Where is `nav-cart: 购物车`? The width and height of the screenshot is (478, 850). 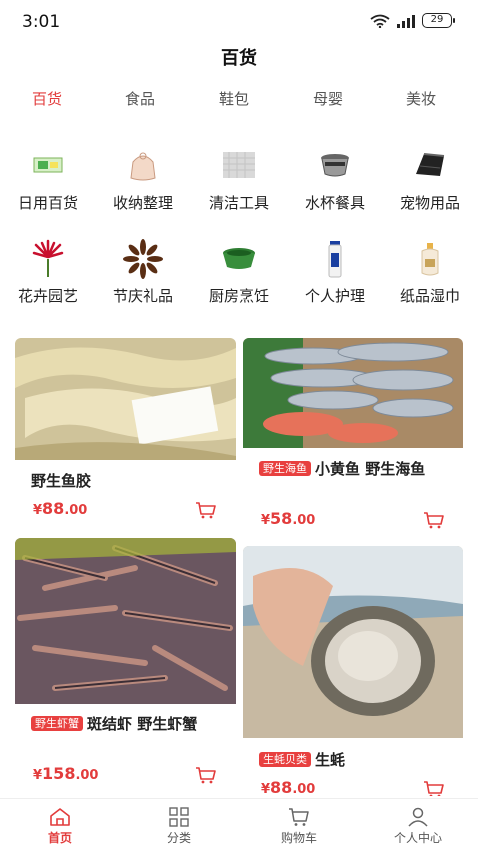
nav-cart: 购物车 is located at coordinates (299, 824).